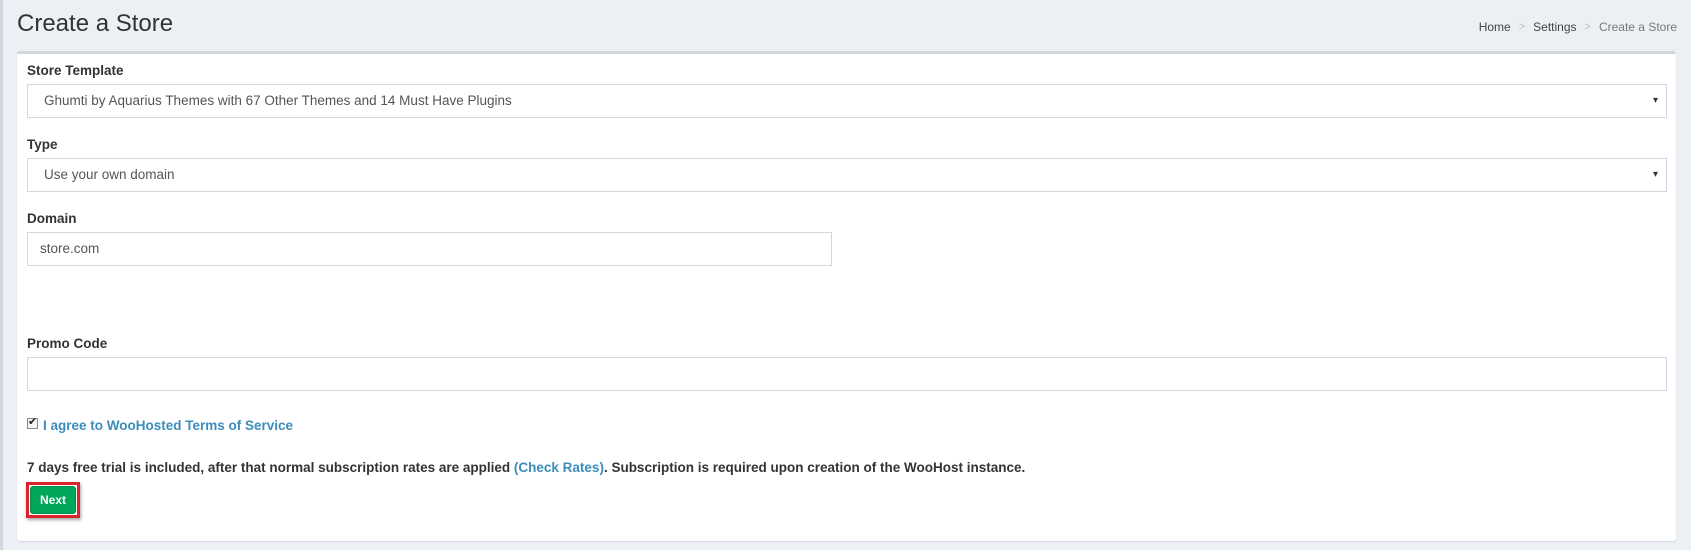 The image size is (1691, 550). I want to click on check-rates-link: (Check Rates), so click(559, 467).